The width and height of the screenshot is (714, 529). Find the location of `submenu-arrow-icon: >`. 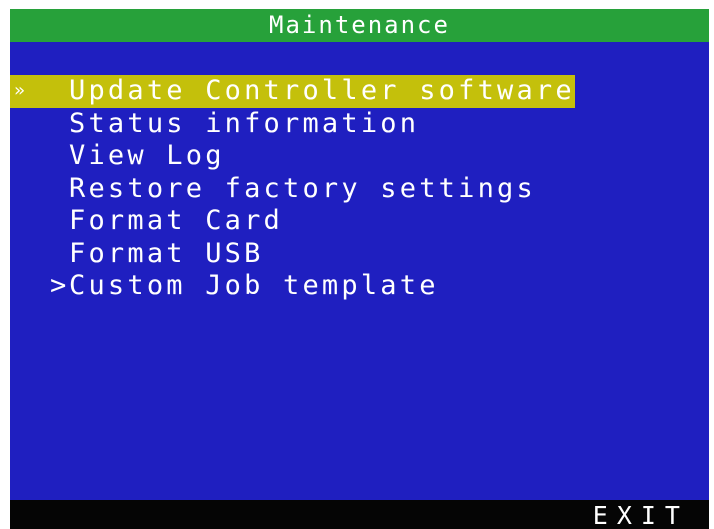

submenu-arrow-icon: > is located at coordinates (58, 285).